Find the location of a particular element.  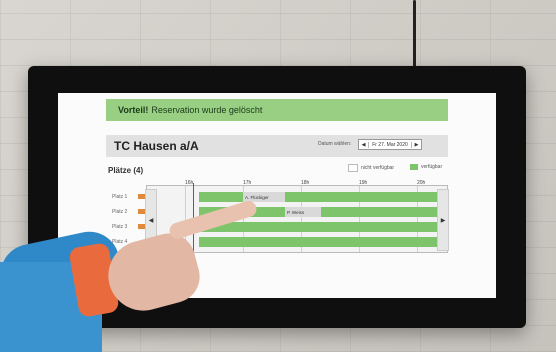

success-banner: Vorteil! Reservation wurde gelöscht is located at coordinates (277, 110).